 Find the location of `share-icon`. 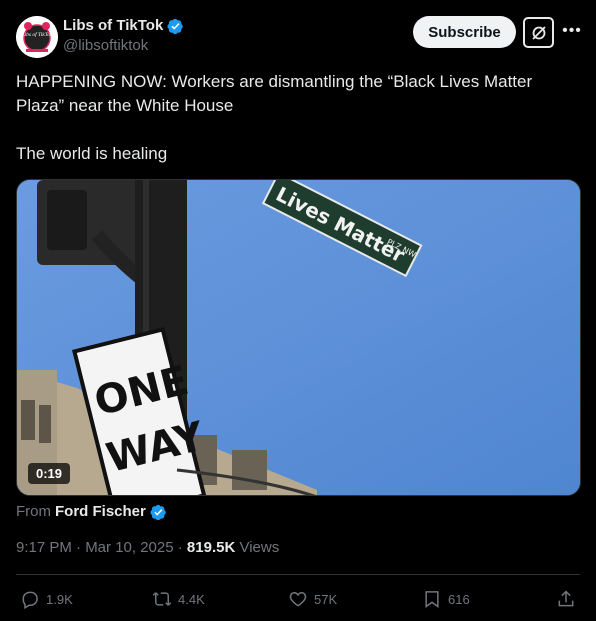

share-icon is located at coordinates (566, 598).